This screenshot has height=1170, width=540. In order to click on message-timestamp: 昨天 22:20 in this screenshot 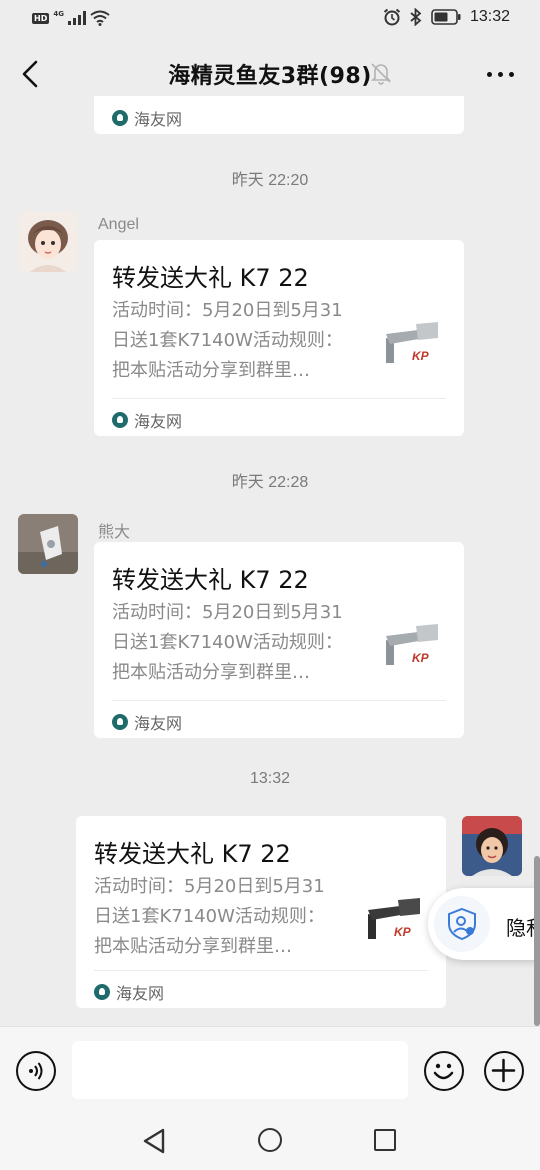, I will do `click(270, 180)`.